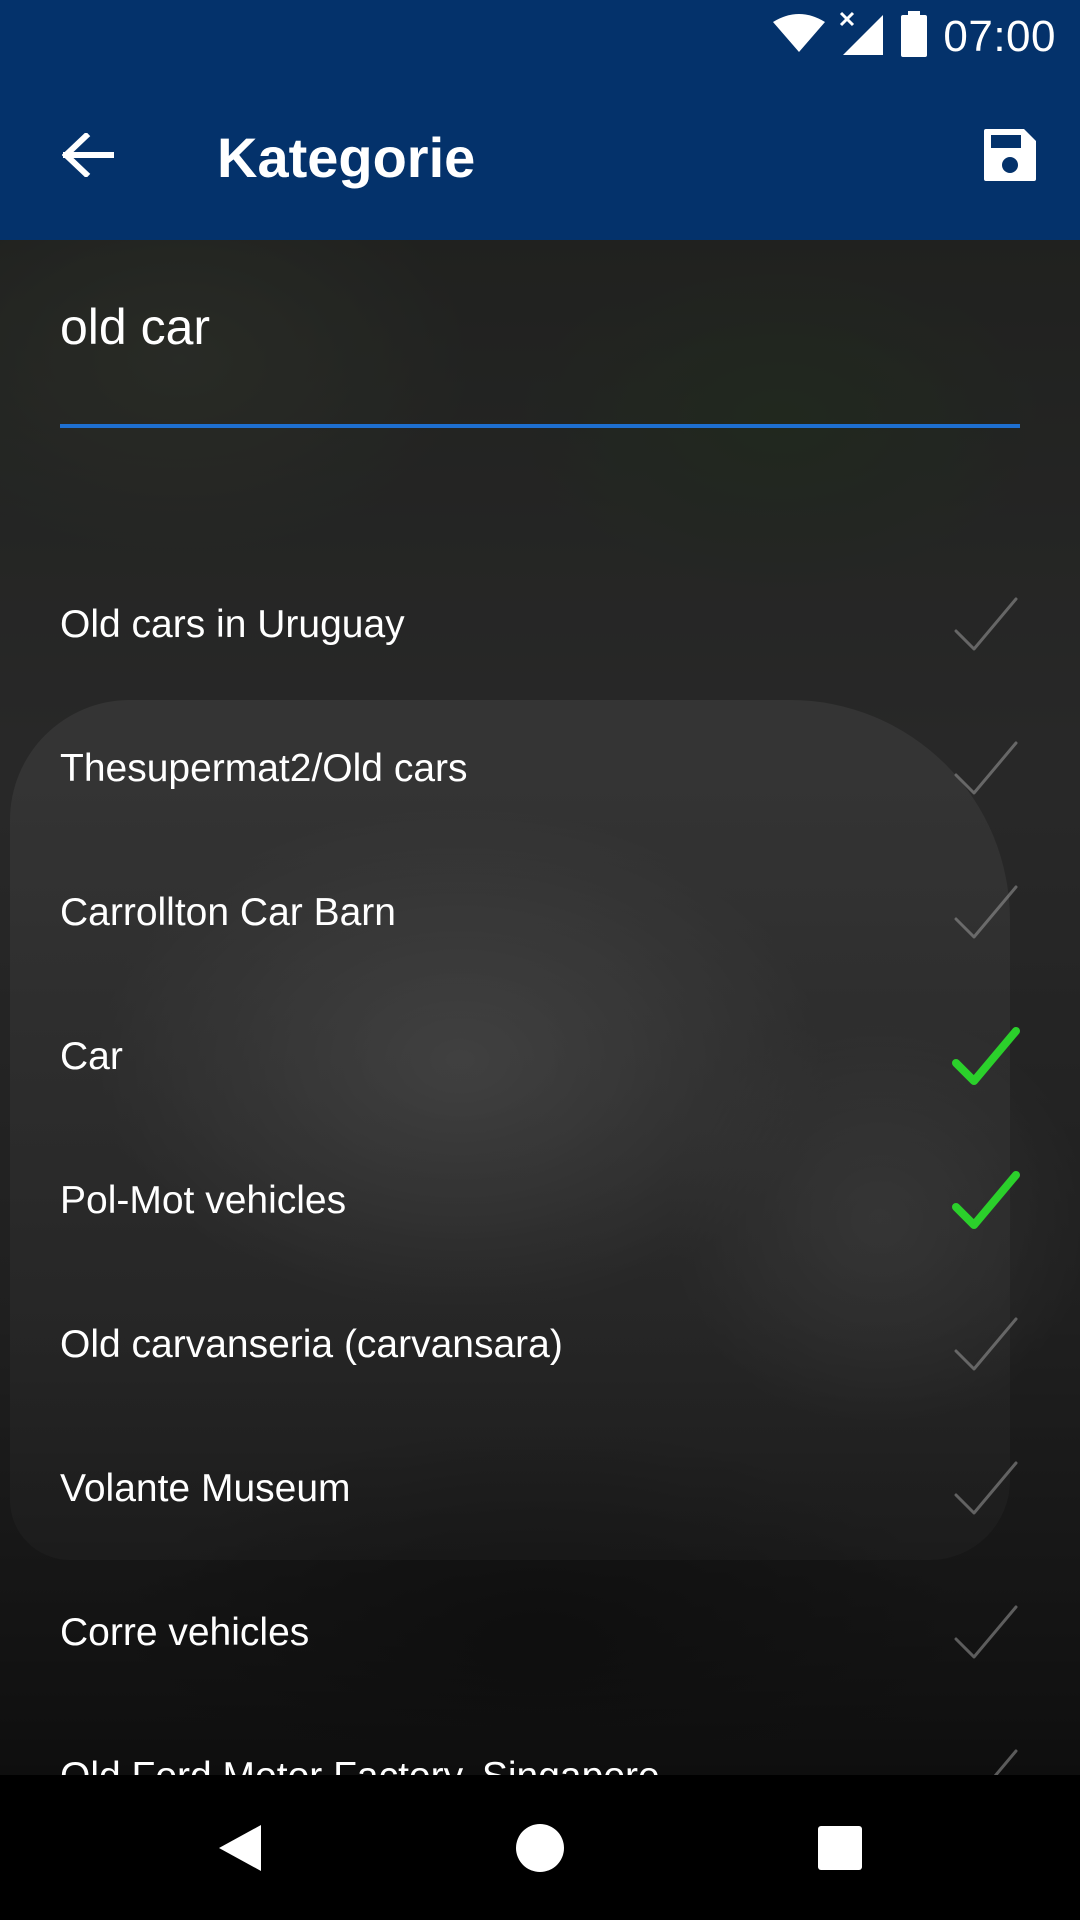 This screenshot has height=1920, width=1080. I want to click on save-floppy-icon, so click(1010, 157).